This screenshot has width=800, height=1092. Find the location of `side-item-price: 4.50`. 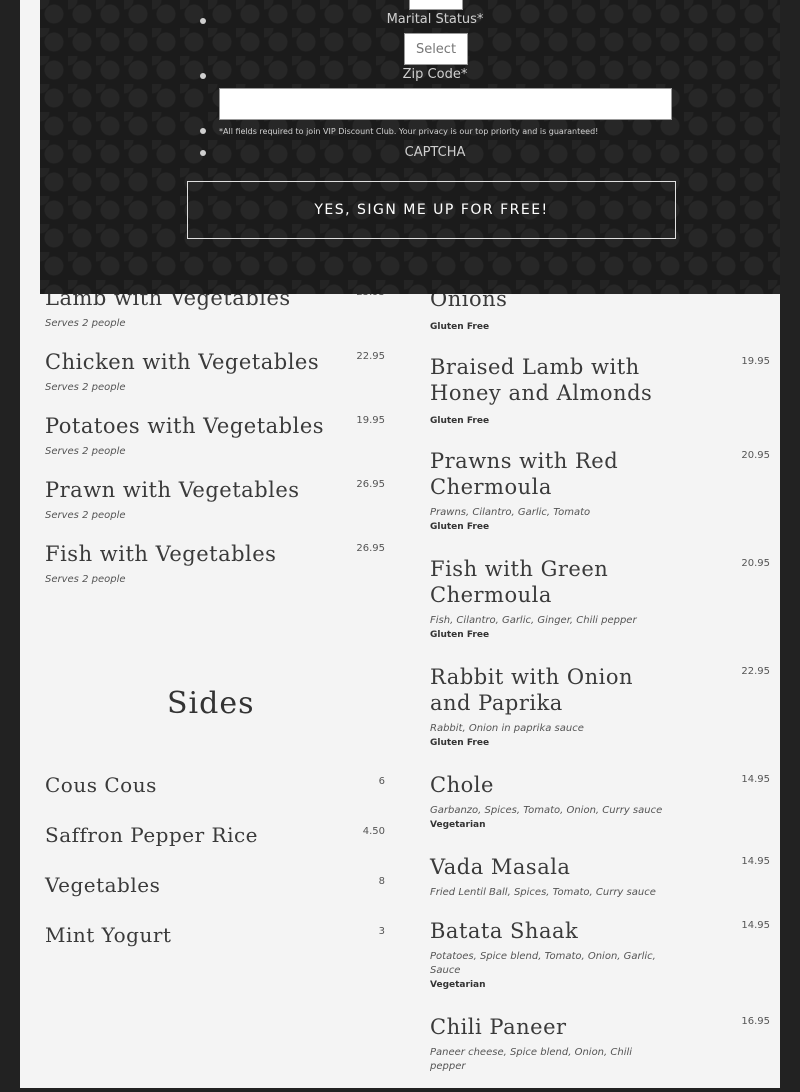

side-item-price: 4.50 is located at coordinates (373, 831).